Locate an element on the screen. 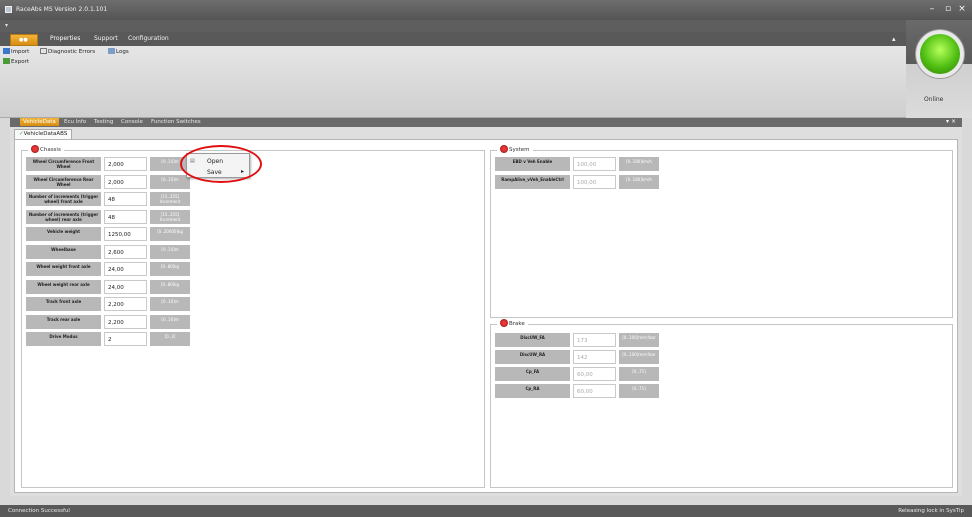  quick-access-arrow-icon: ▾ is located at coordinates (6, 25).